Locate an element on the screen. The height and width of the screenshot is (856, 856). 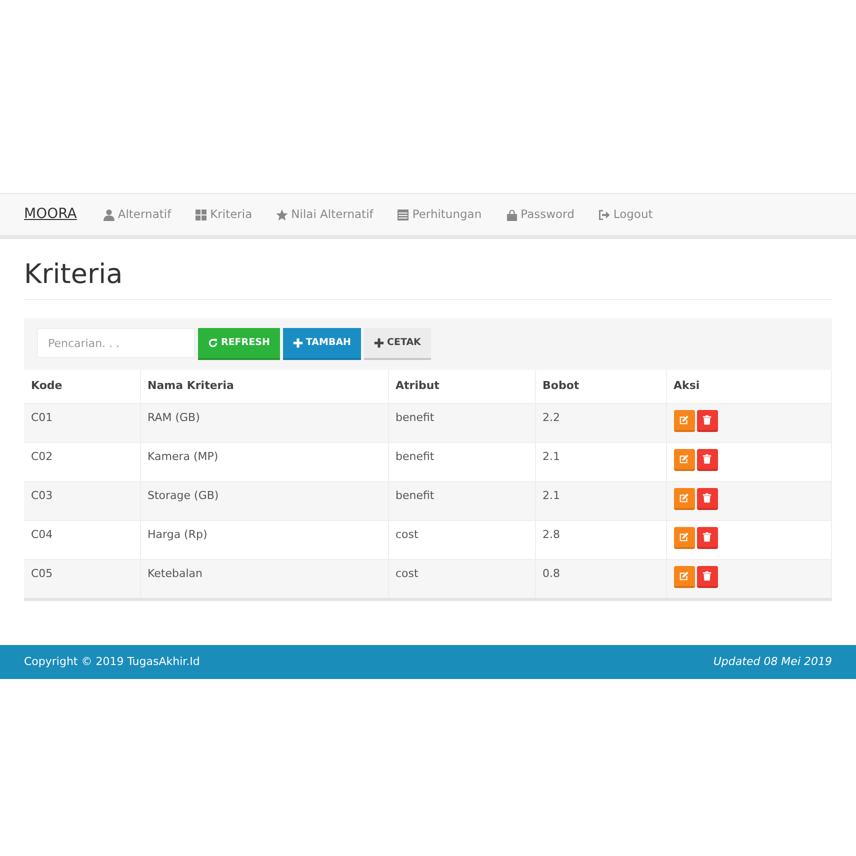
grid-icon is located at coordinates (201, 214).